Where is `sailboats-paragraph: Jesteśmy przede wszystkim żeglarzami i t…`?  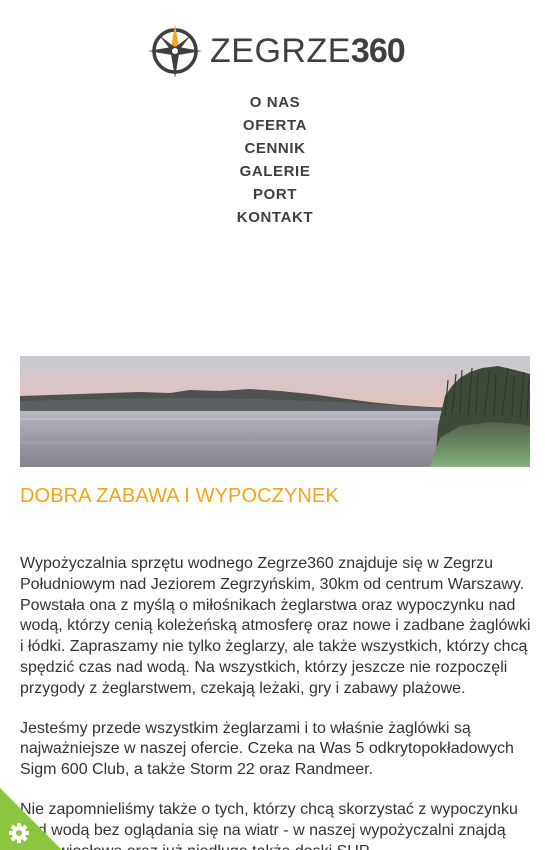
sailboats-paragraph: Jesteśmy przede wszystkim żeglarzami i t… is located at coordinates (267, 749).